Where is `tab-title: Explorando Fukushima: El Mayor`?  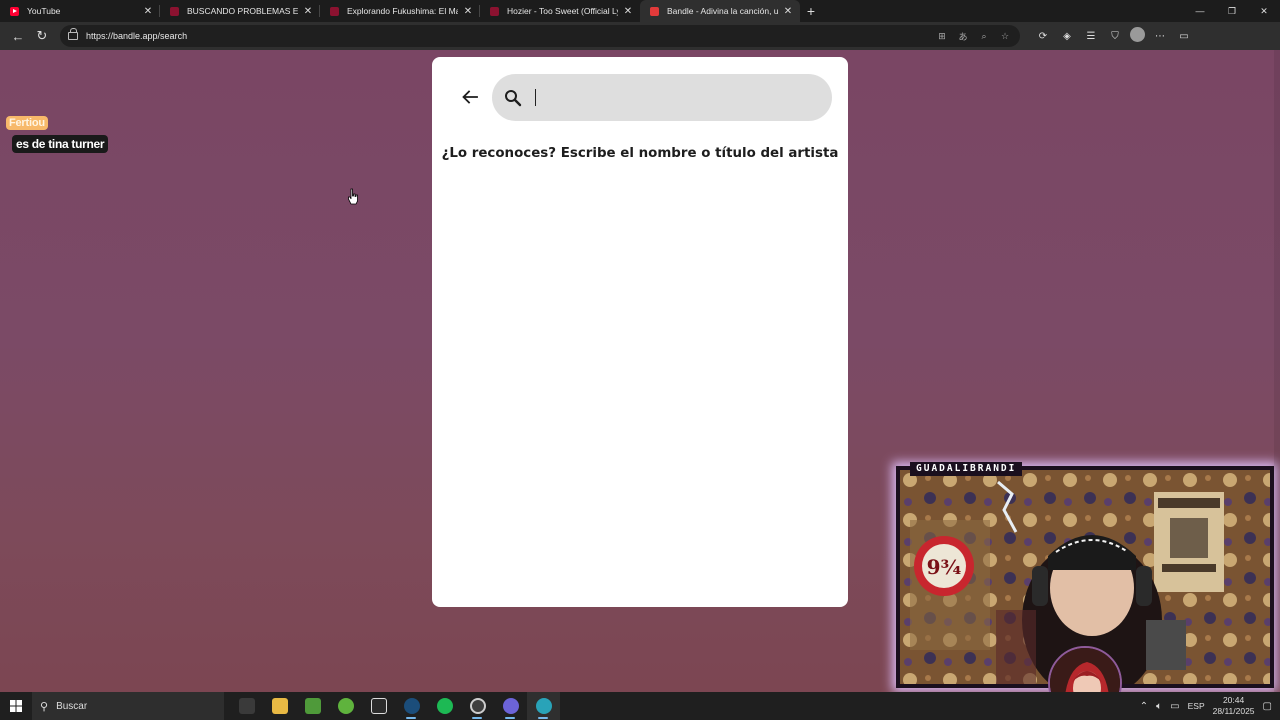
tab-title: Explorando Fukushima: El Mayor is located at coordinates (402, 11).